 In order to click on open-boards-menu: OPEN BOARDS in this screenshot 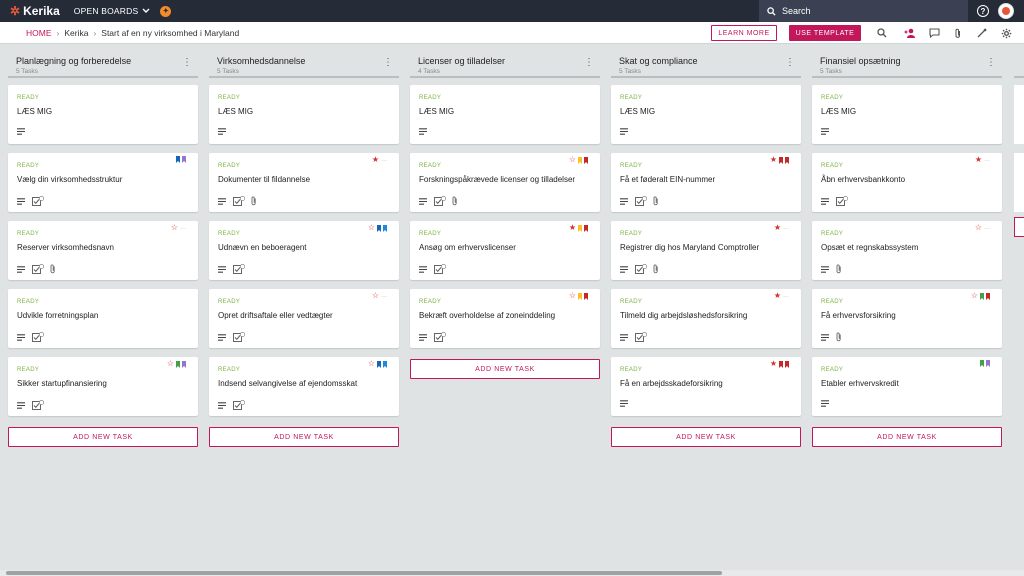, I will do `click(112, 11)`.